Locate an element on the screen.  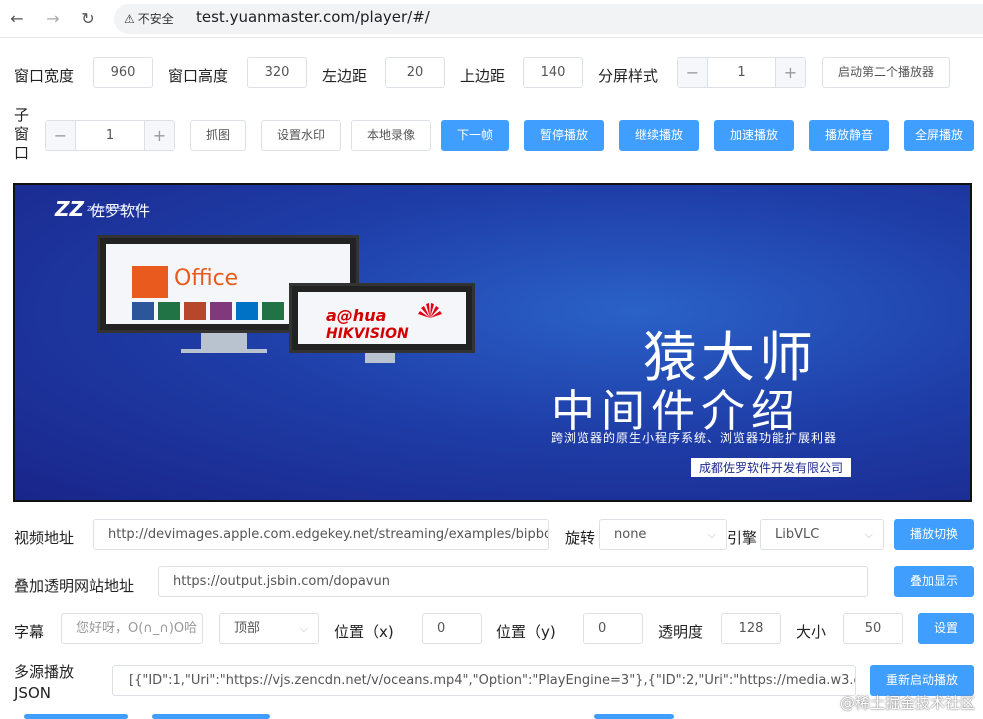
video-url-label: 视频地址 is located at coordinates (44, 538).